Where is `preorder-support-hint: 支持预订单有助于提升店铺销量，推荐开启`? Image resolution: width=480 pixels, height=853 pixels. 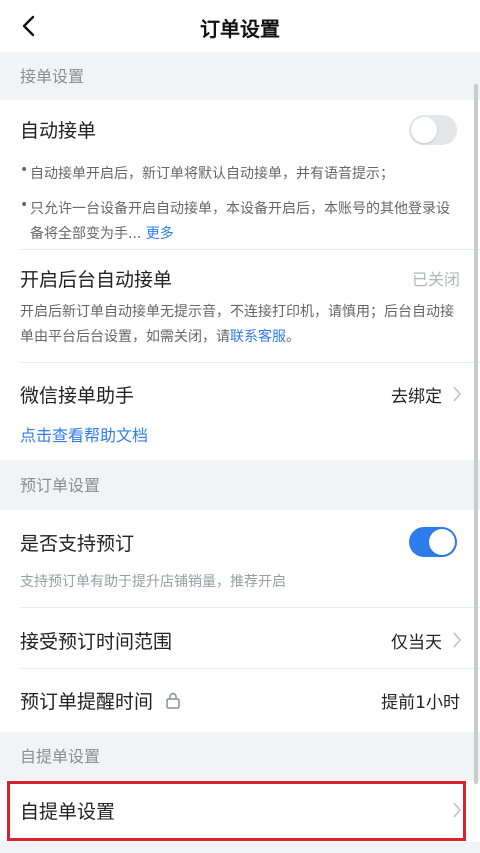
preorder-support-hint: 支持预订单有助于提升店铺销量，推荐开启 is located at coordinates (153, 582).